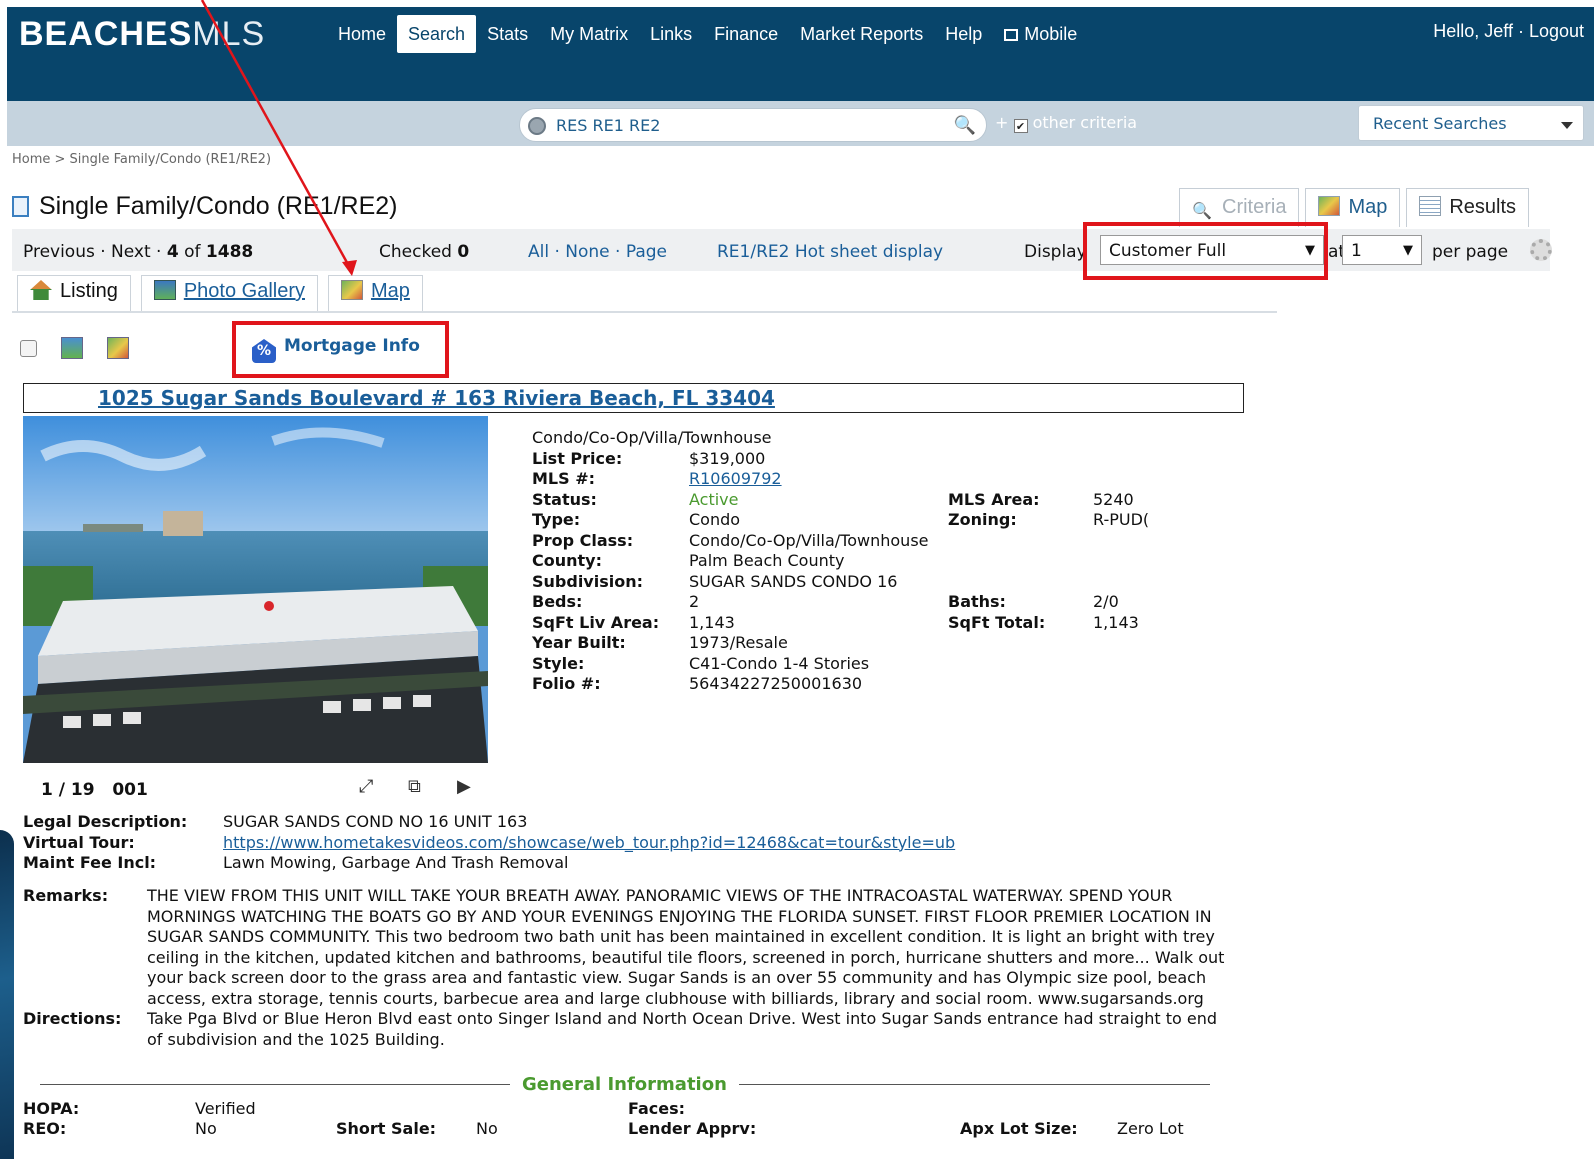  What do you see at coordinates (597, 252) in the screenshot?
I see `select-all-none-page: All · None · Page` at bounding box center [597, 252].